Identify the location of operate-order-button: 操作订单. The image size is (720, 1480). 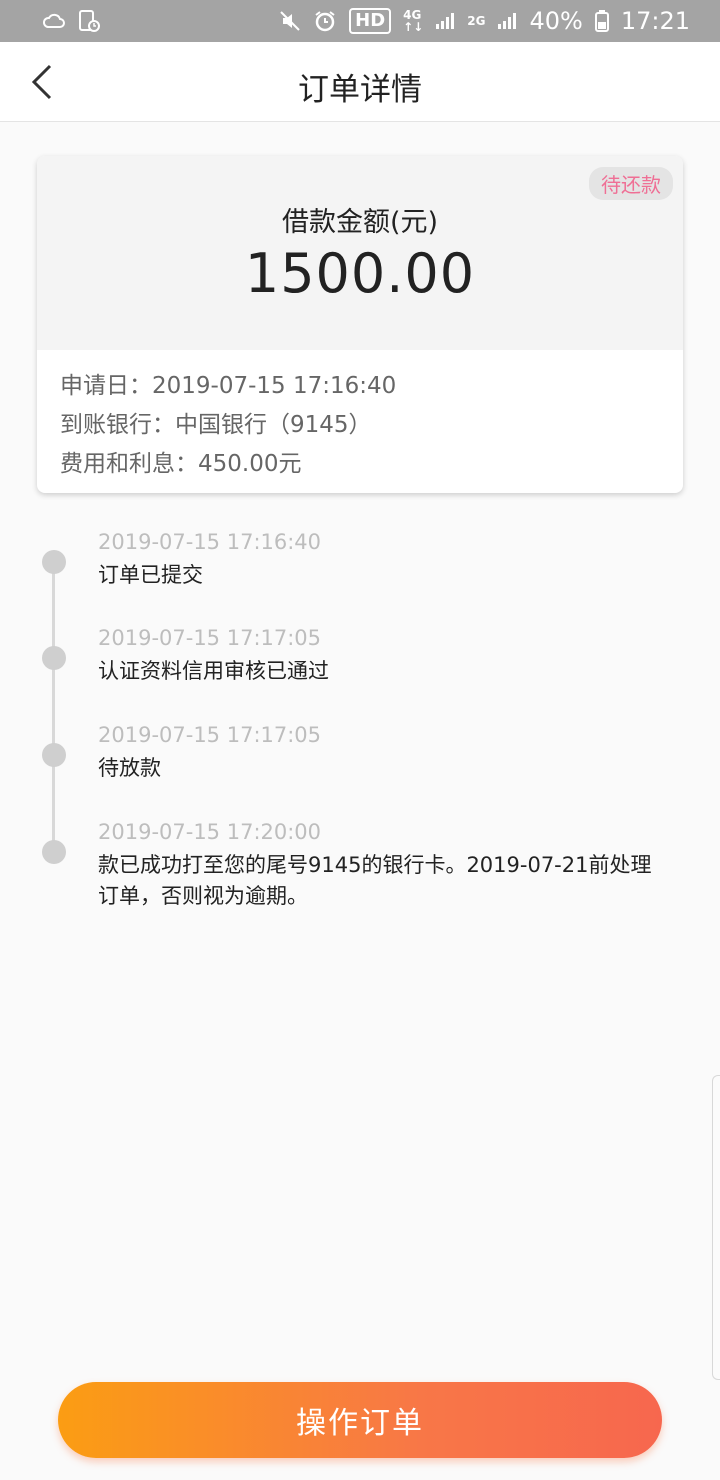
(360, 1420).